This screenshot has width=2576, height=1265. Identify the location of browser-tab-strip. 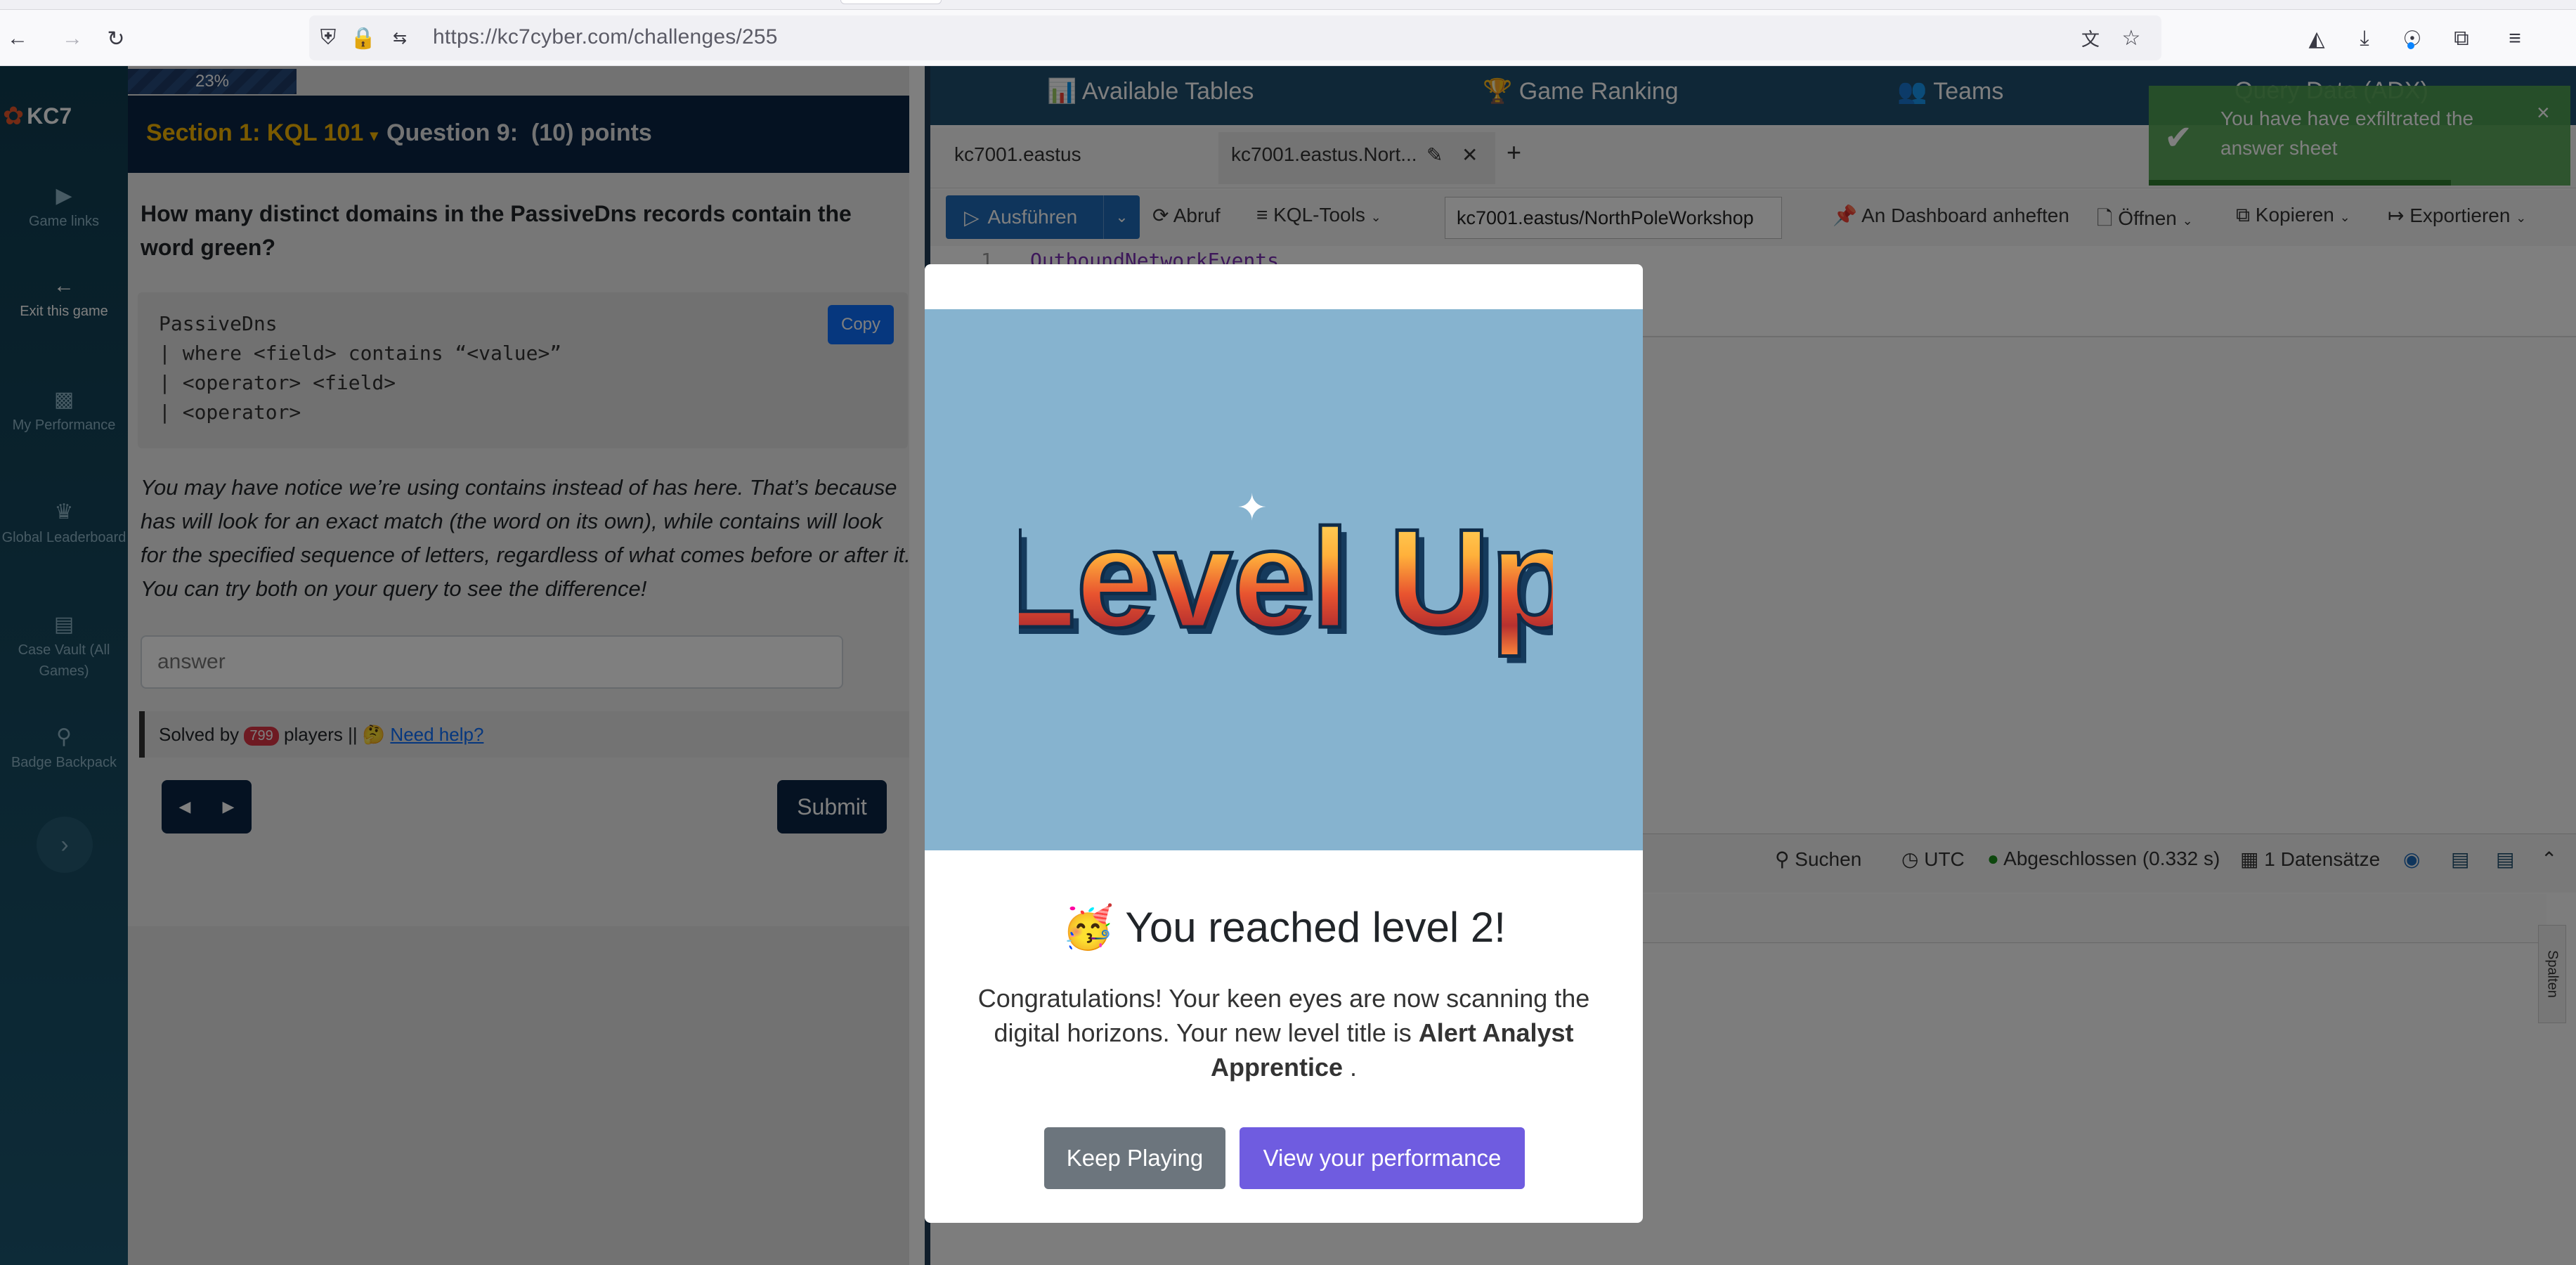
(1288, 5).